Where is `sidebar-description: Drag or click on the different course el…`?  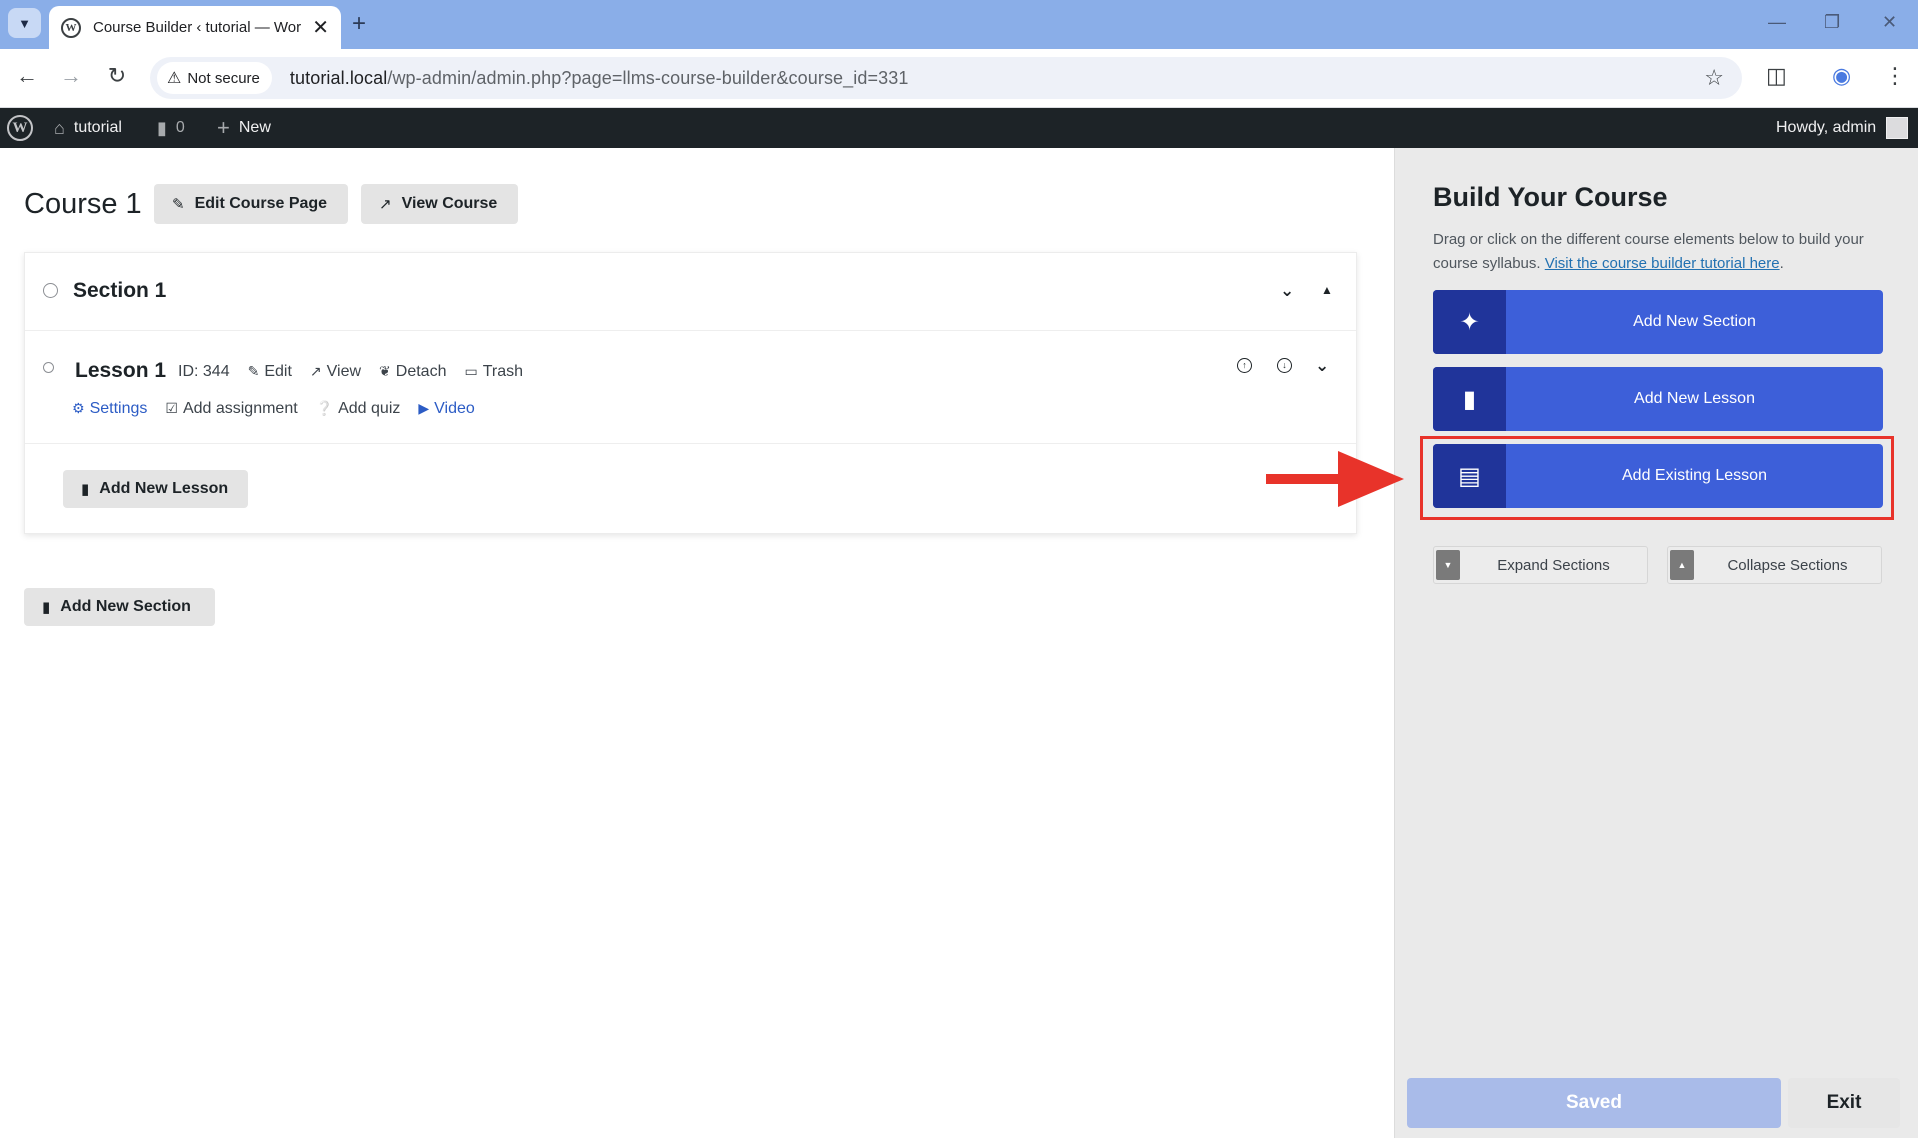 sidebar-description: Drag or click on the different course el… is located at coordinates (1663, 252).